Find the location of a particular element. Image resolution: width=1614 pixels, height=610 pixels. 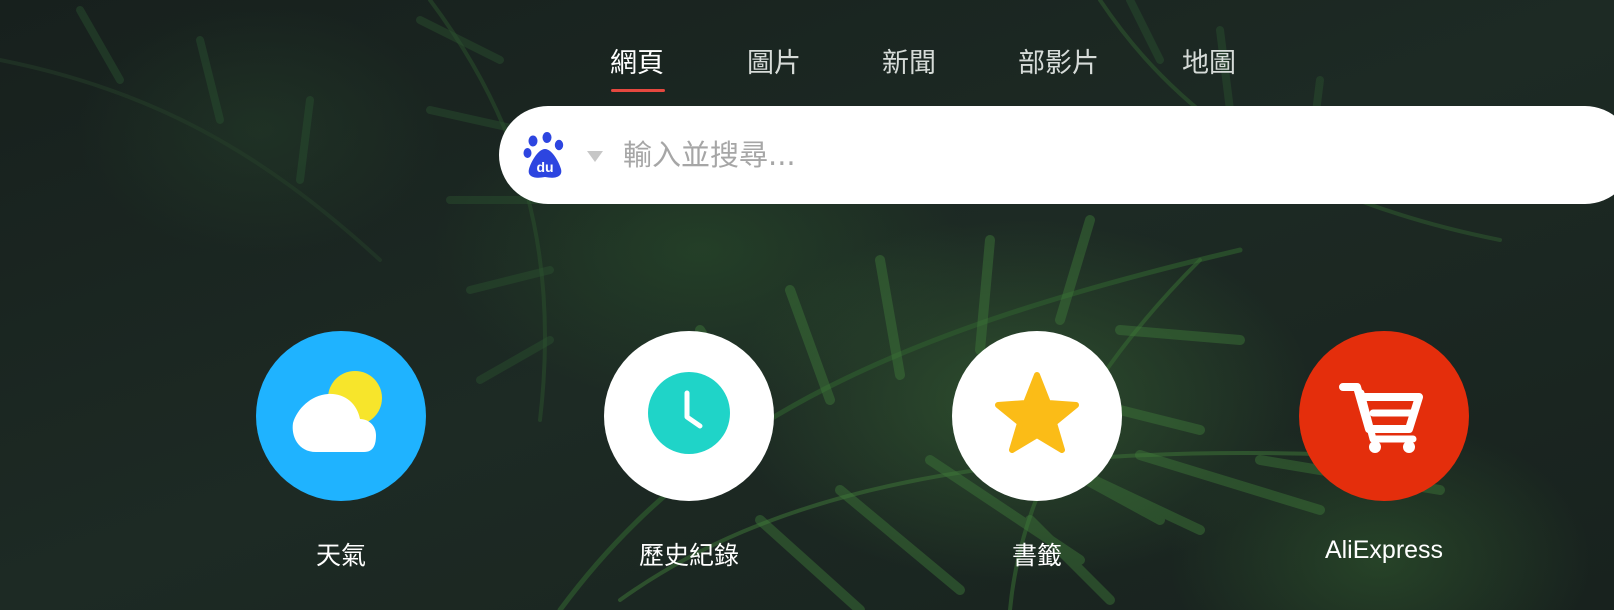

shortcut-aliexpress-label: AliExpress is located at coordinates (1384, 550).